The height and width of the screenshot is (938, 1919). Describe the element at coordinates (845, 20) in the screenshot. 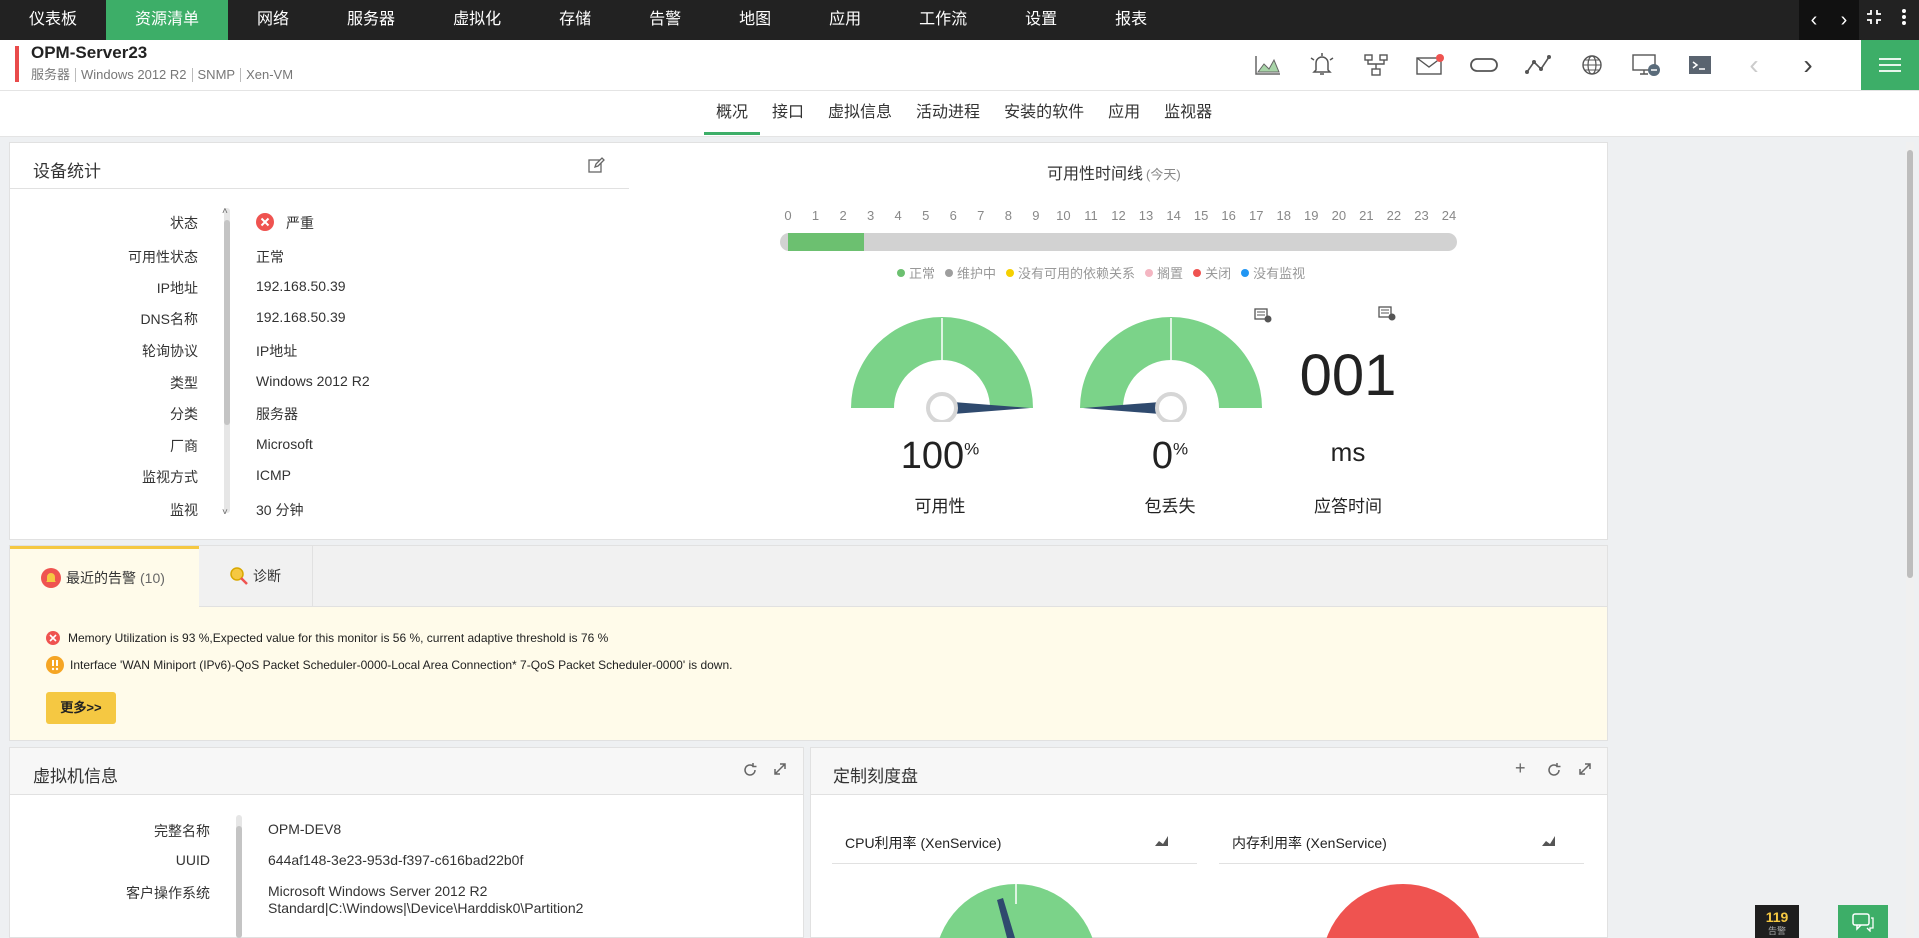

I see `nav-item-apps: 应用` at that location.